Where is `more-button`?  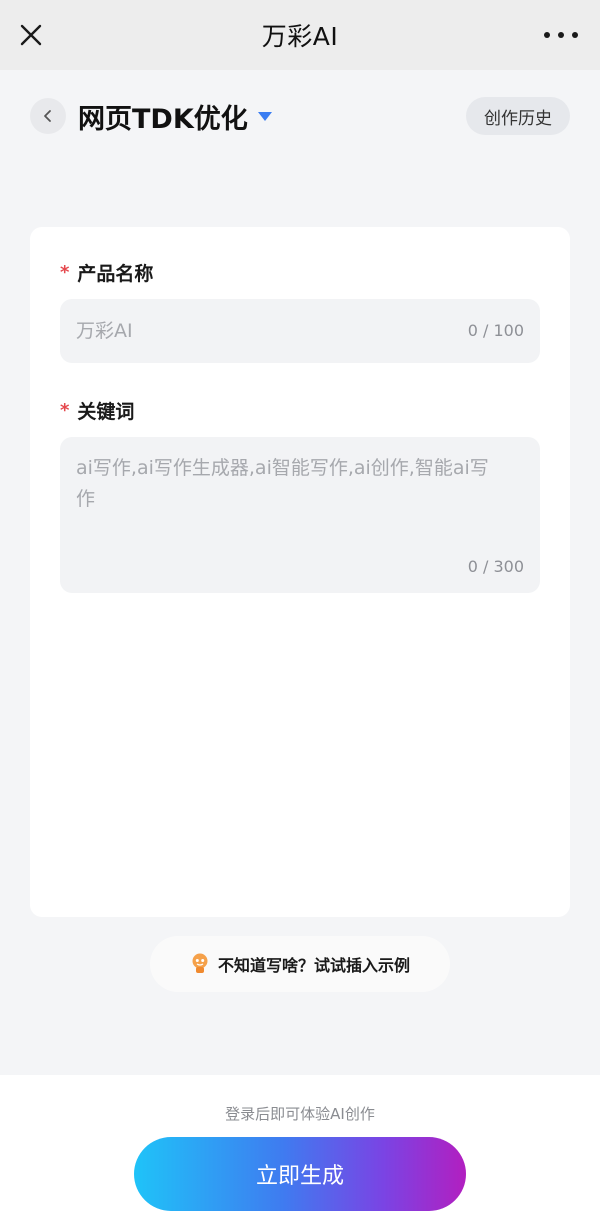
more-button is located at coordinates (561, 35).